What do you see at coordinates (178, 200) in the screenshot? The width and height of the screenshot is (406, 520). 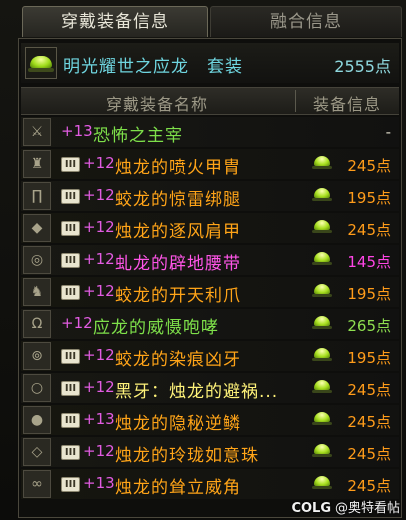 I see `item-name: 蛟龙的惊雷绑腿` at bounding box center [178, 200].